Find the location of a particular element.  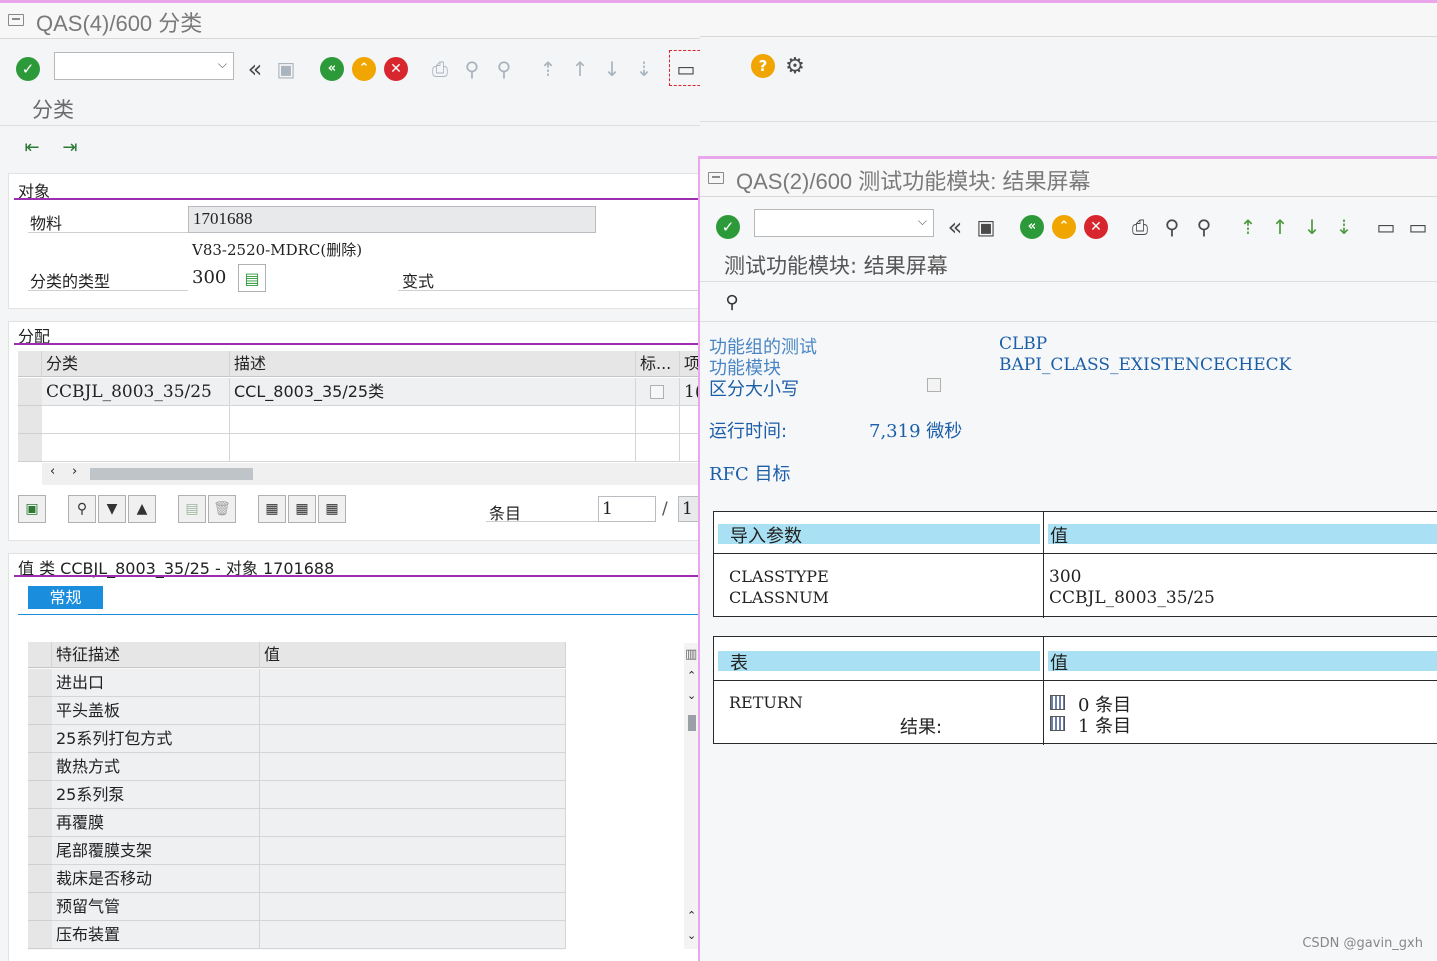

insert-row-button: ▤ is located at coordinates (192, 509).